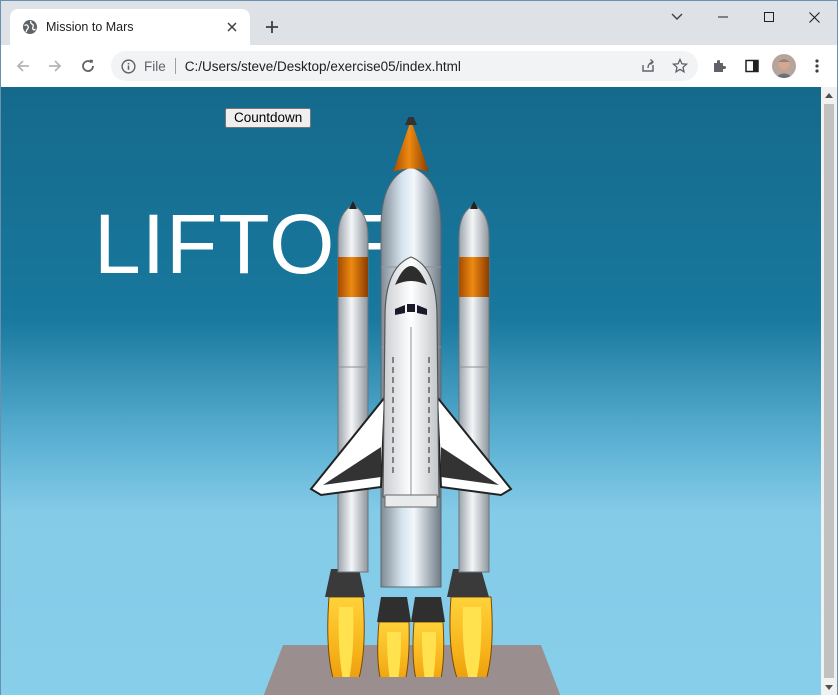 Image resolution: width=838 pixels, height=695 pixels. Describe the element at coordinates (175, 66) in the screenshot. I see `address-divider` at that location.